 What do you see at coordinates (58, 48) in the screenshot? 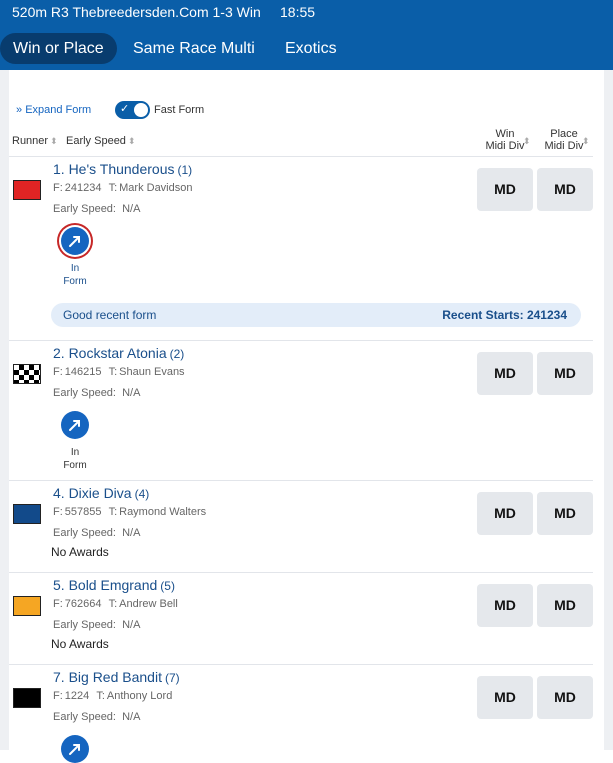
I see `tab-win-or-place: Win or Place` at bounding box center [58, 48].